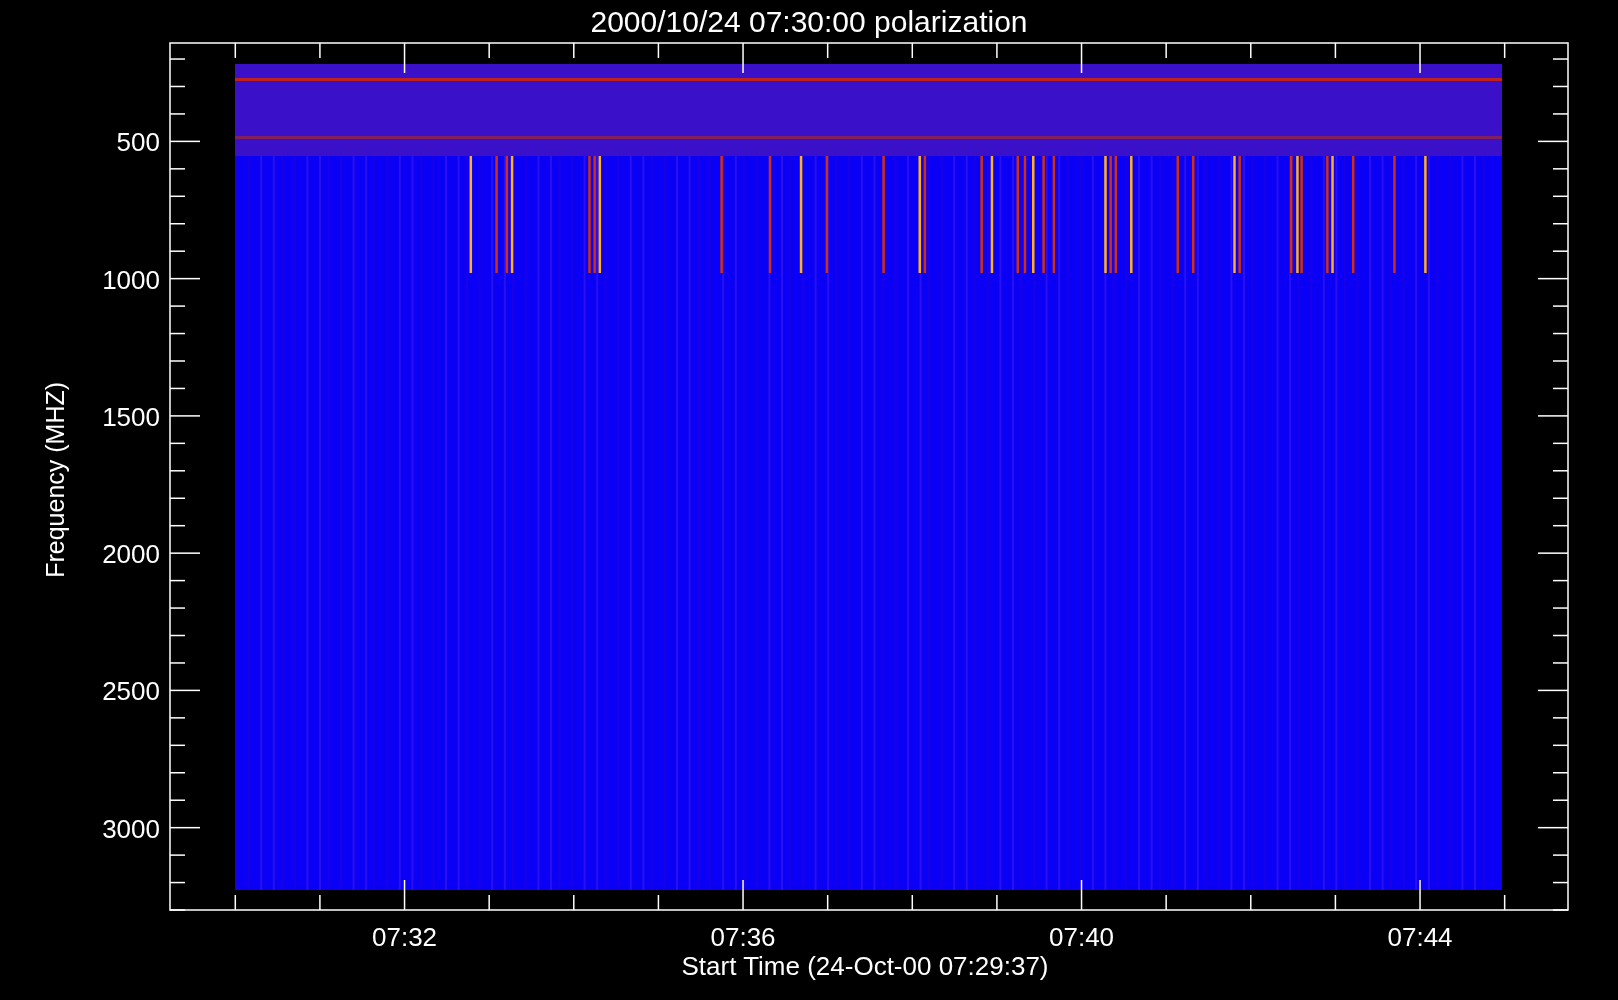  I want to click on x-axis-label: Start Time (24-Oct-00 07:29:37), so click(865, 966).